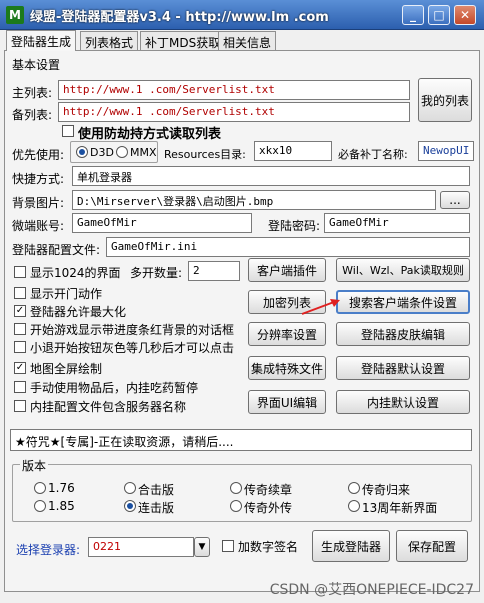  Describe the element at coordinates (20, 329) in the screenshot. I see `show-progress-checkbox` at that location.